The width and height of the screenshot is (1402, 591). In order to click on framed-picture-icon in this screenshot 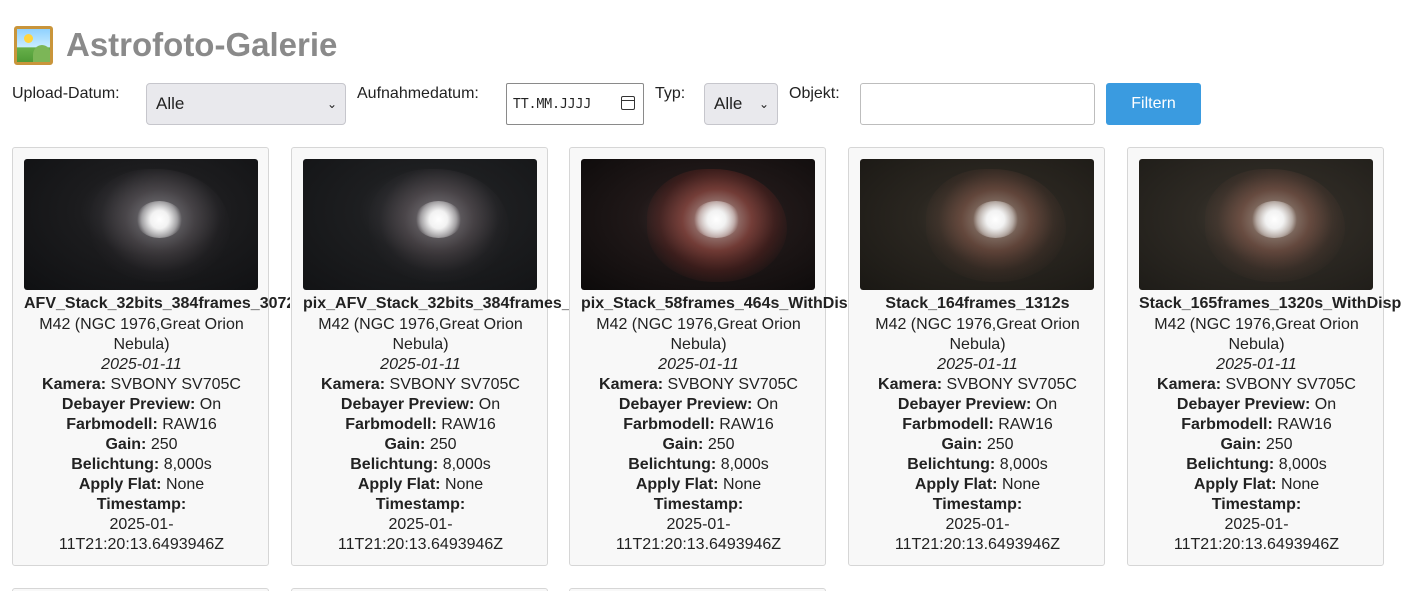, I will do `click(33, 45)`.